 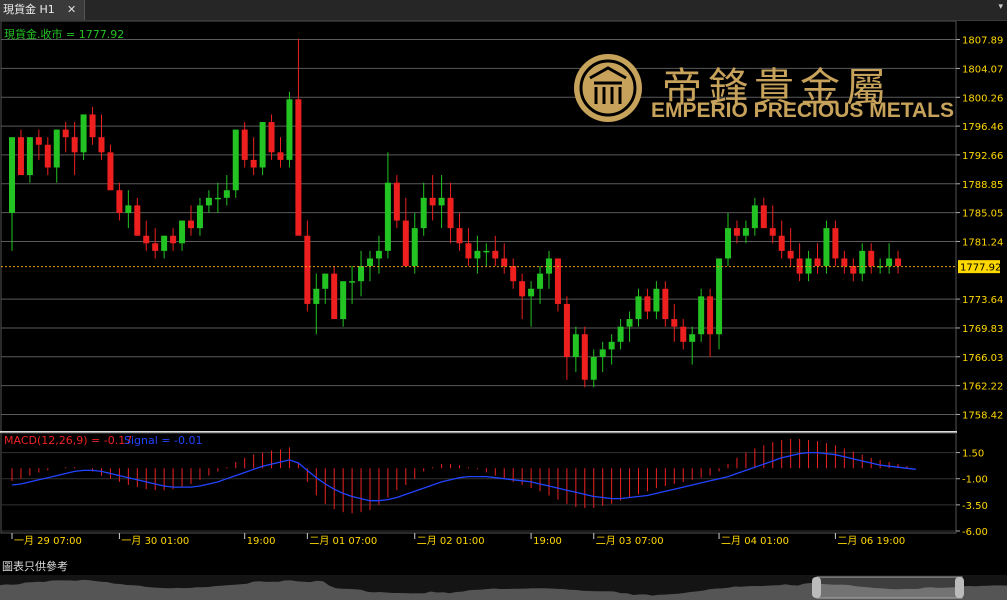 What do you see at coordinates (42, 10) in the screenshot?
I see `chart-tab: 現貨金 H1 ✕` at bounding box center [42, 10].